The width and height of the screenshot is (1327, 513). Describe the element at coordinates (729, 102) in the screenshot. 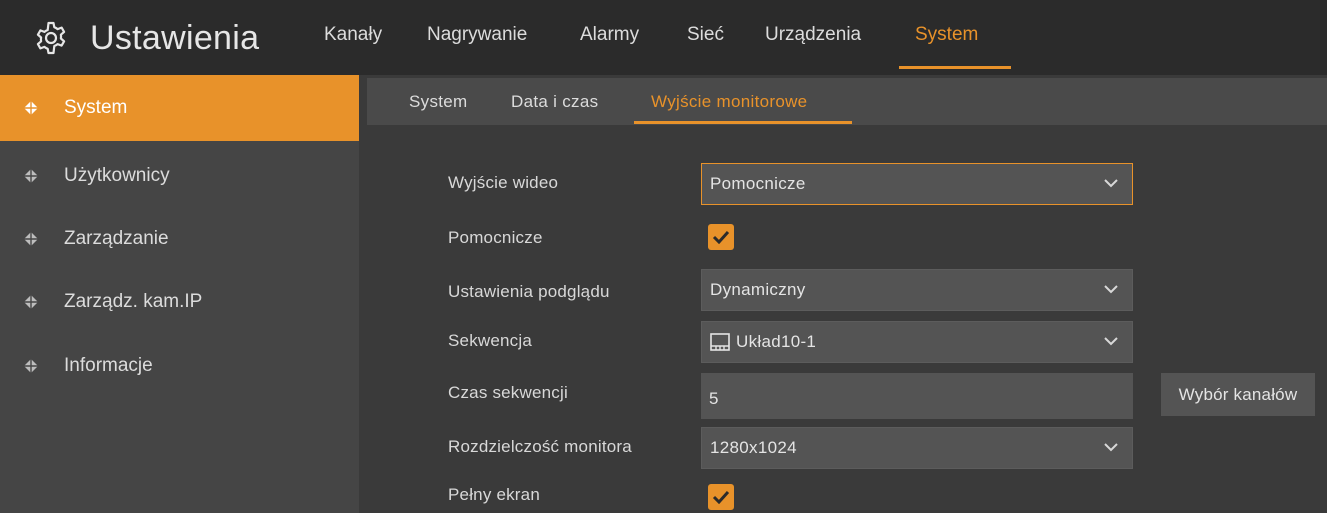

I see `subtab-monitor-output: Wyjście monitorowe` at that location.